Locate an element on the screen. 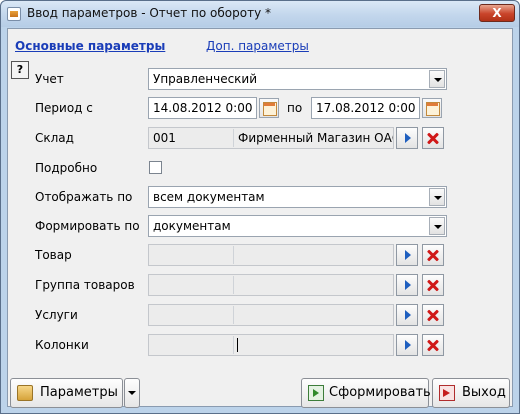  otobrazhat-value: всем документам is located at coordinates (209, 197).